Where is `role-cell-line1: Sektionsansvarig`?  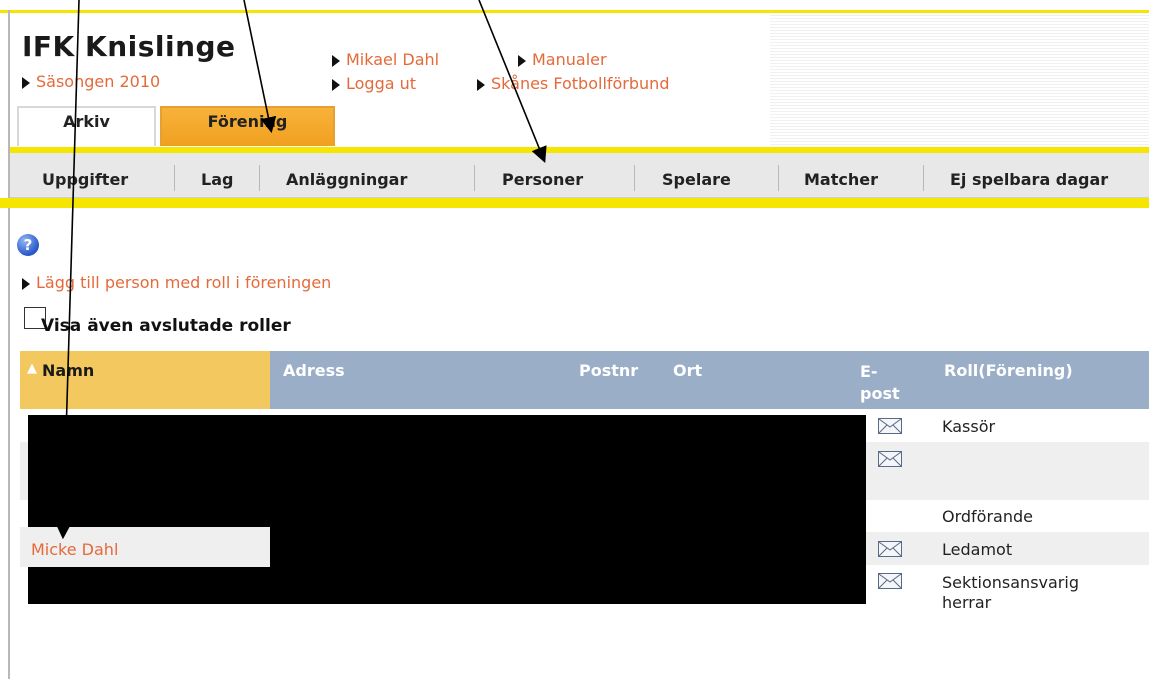
role-cell-line1: Sektionsansvarig is located at coordinates (1010, 582).